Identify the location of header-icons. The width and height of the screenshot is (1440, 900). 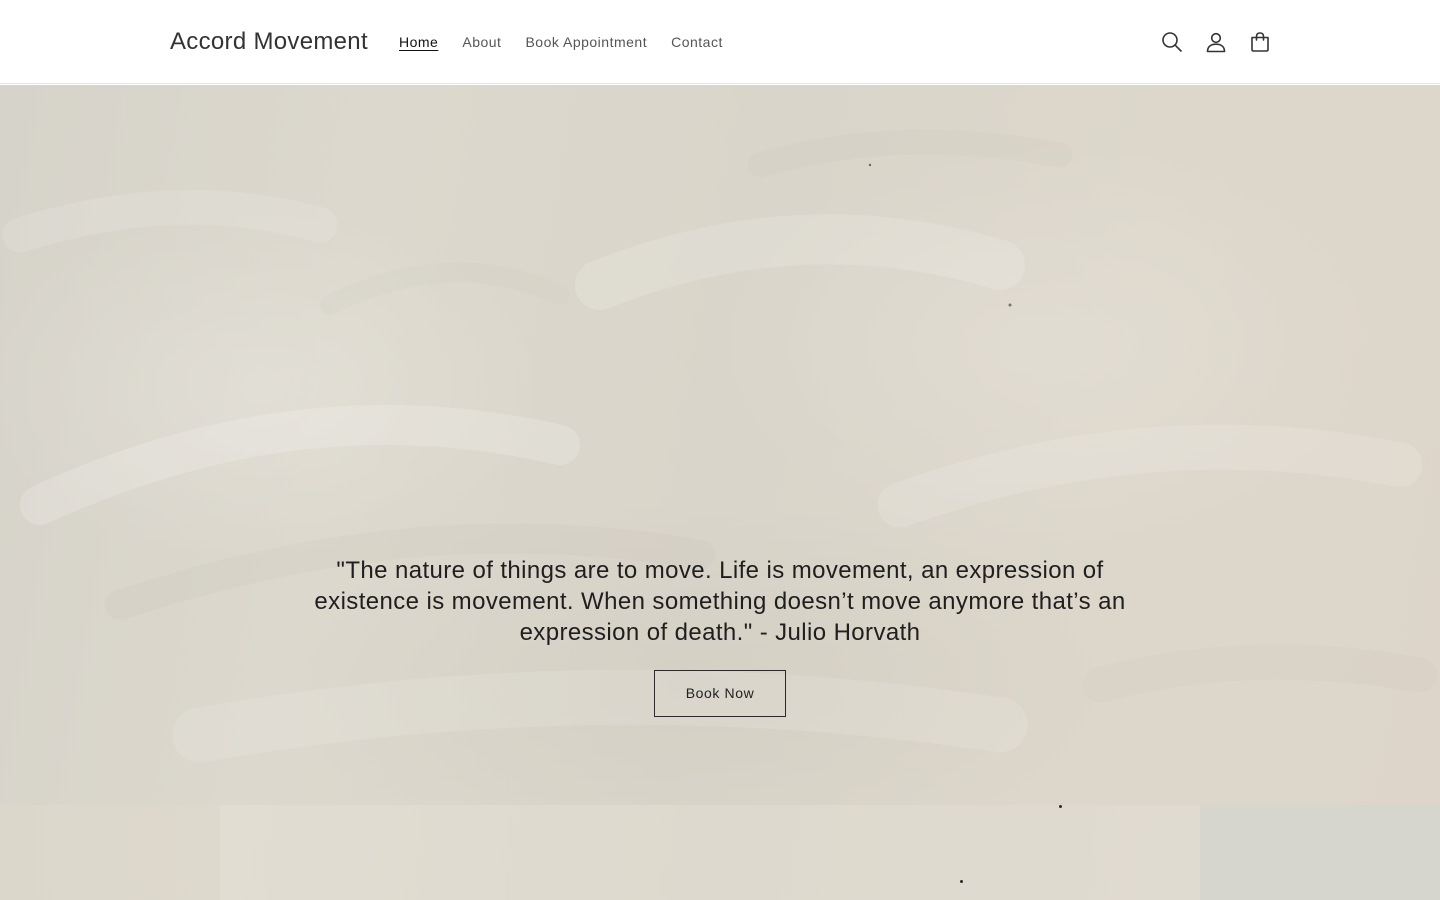
(1216, 42).